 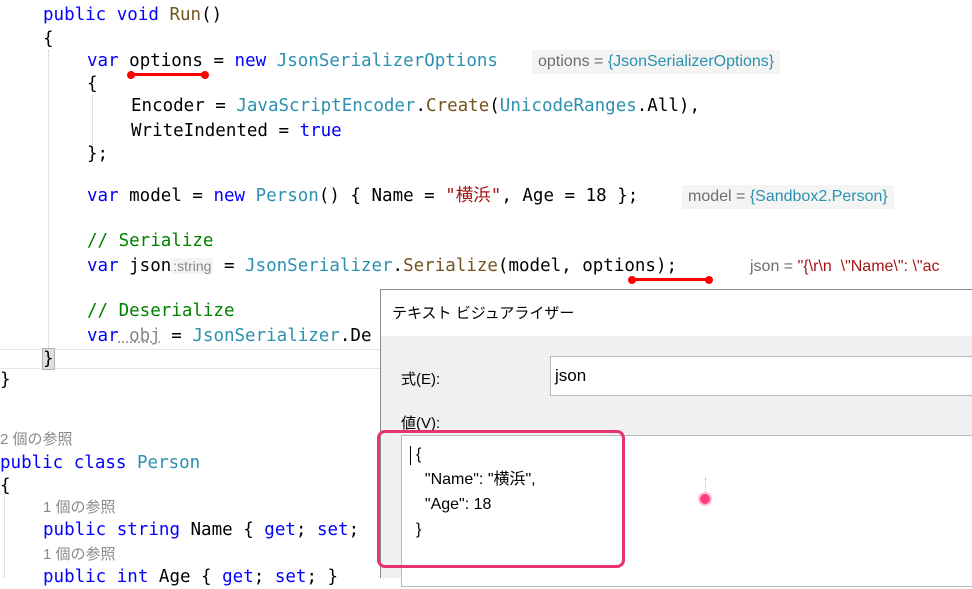 I want to click on cursor-guide, so click(x=705, y=486).